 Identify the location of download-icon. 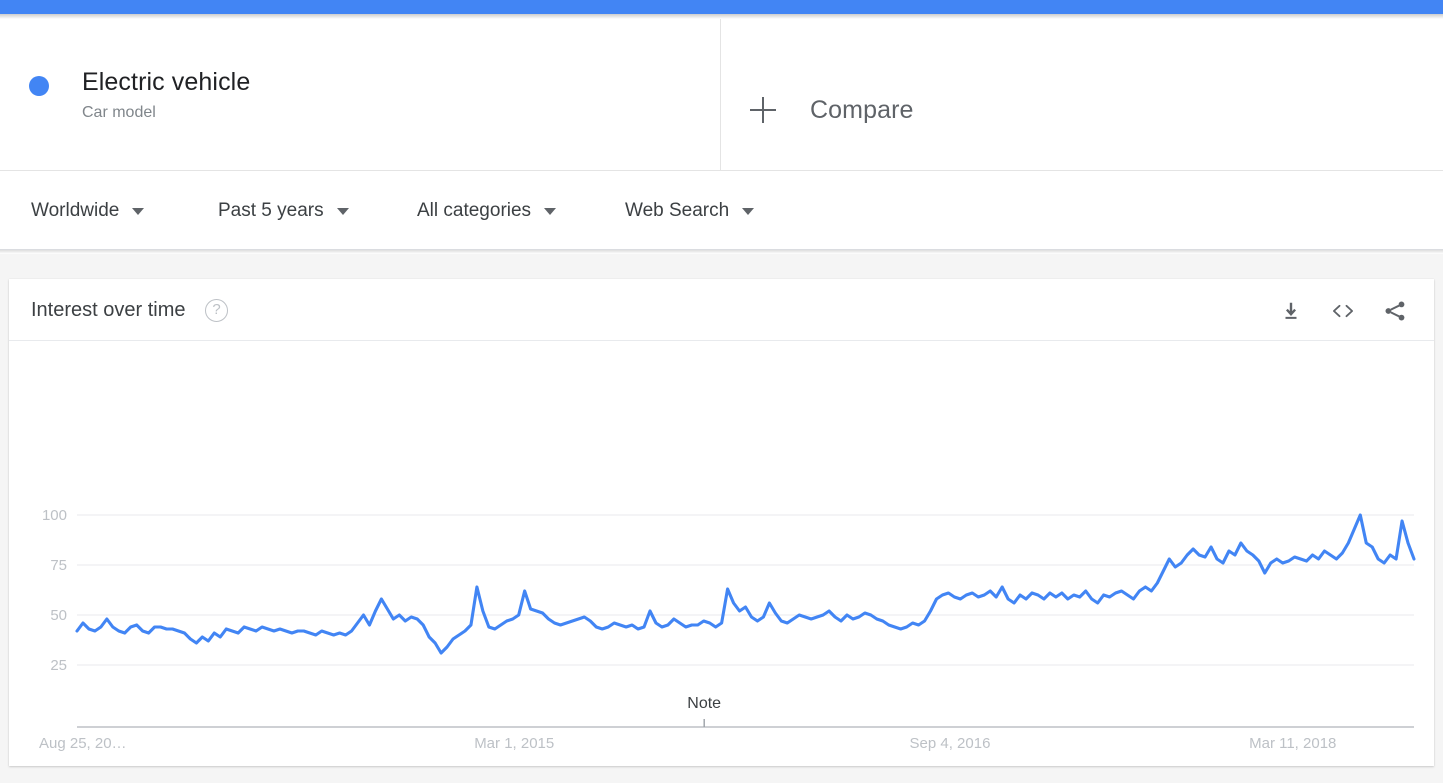
(1291, 311).